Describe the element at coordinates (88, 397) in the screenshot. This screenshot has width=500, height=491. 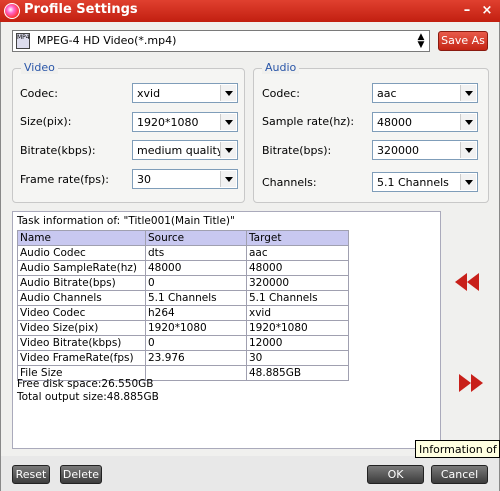
I see `total-output-size: Total output size:48.885GB` at that location.